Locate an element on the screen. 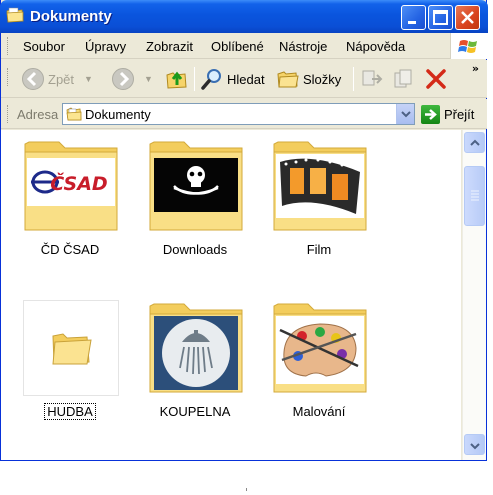  forward-arrow-icon is located at coordinates (123, 79).